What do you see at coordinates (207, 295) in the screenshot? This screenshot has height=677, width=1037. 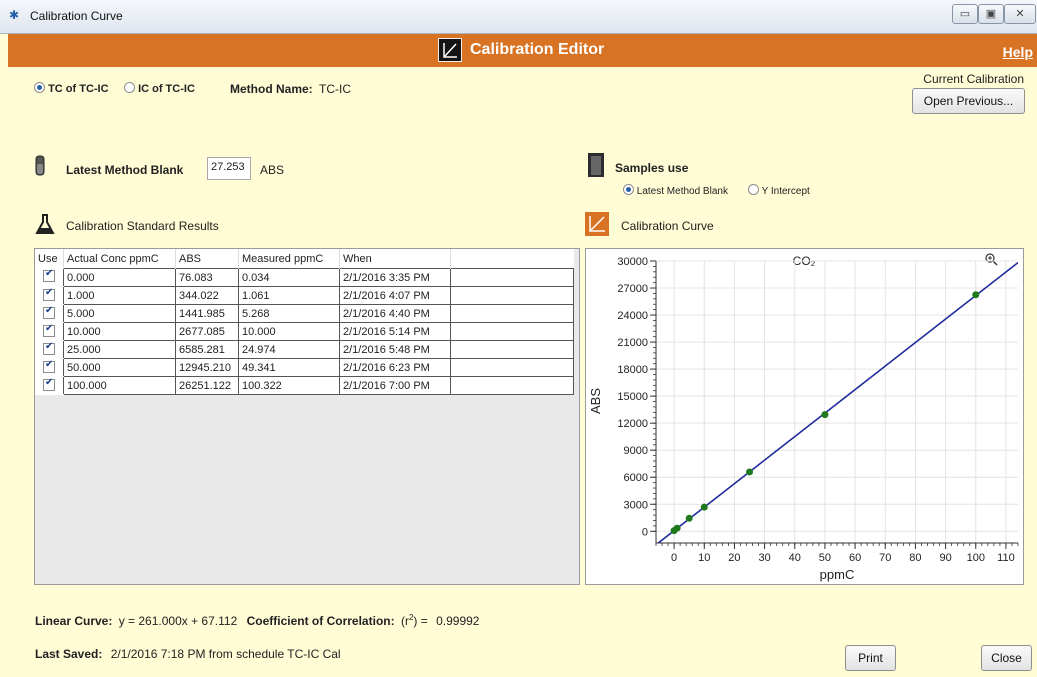 I see `abs-cell: 344.022` at bounding box center [207, 295].